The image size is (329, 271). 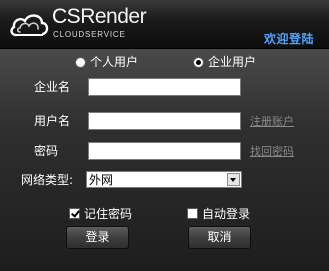 What do you see at coordinates (226, 214) in the screenshot?
I see `auto-login-label: 自动登录` at bounding box center [226, 214].